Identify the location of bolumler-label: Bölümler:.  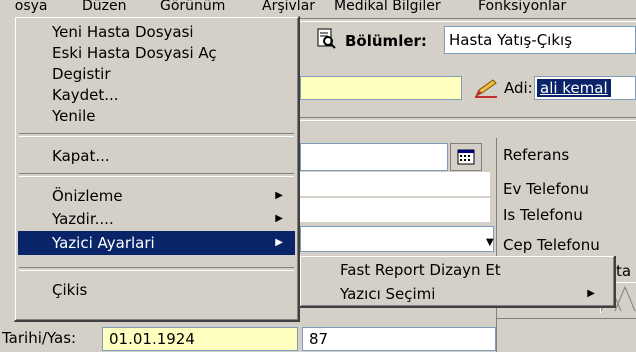
(386, 41).